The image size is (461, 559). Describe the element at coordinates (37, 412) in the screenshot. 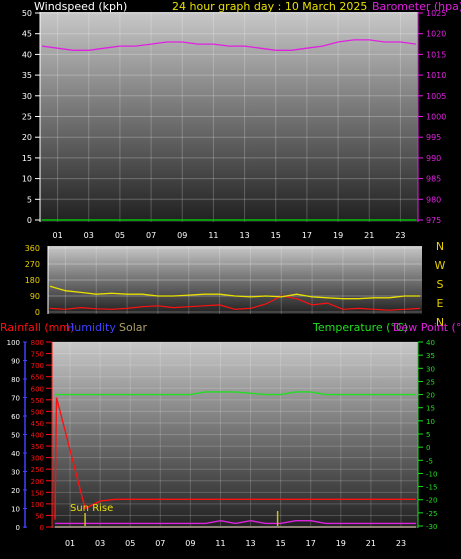

I see `rainfall-tick-label: 500` at that location.